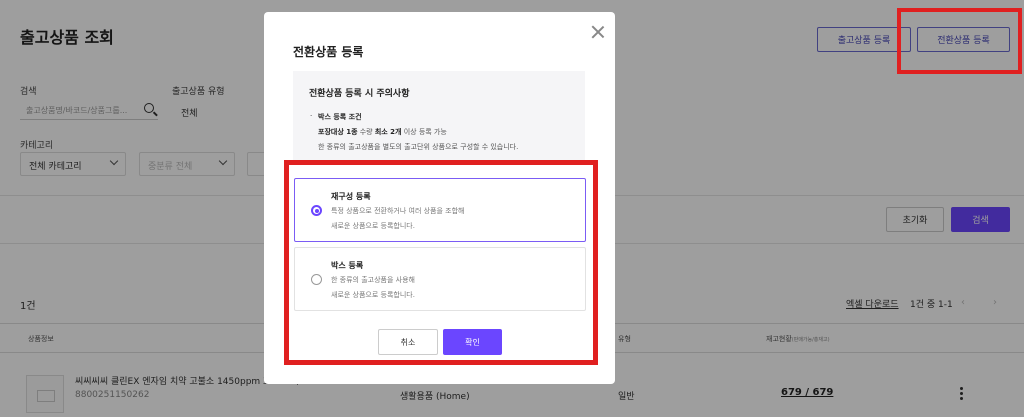 This screenshot has width=1024, height=417. What do you see at coordinates (366, 132) in the screenshot?
I see `notice-line-1b: 수량` at bounding box center [366, 132].